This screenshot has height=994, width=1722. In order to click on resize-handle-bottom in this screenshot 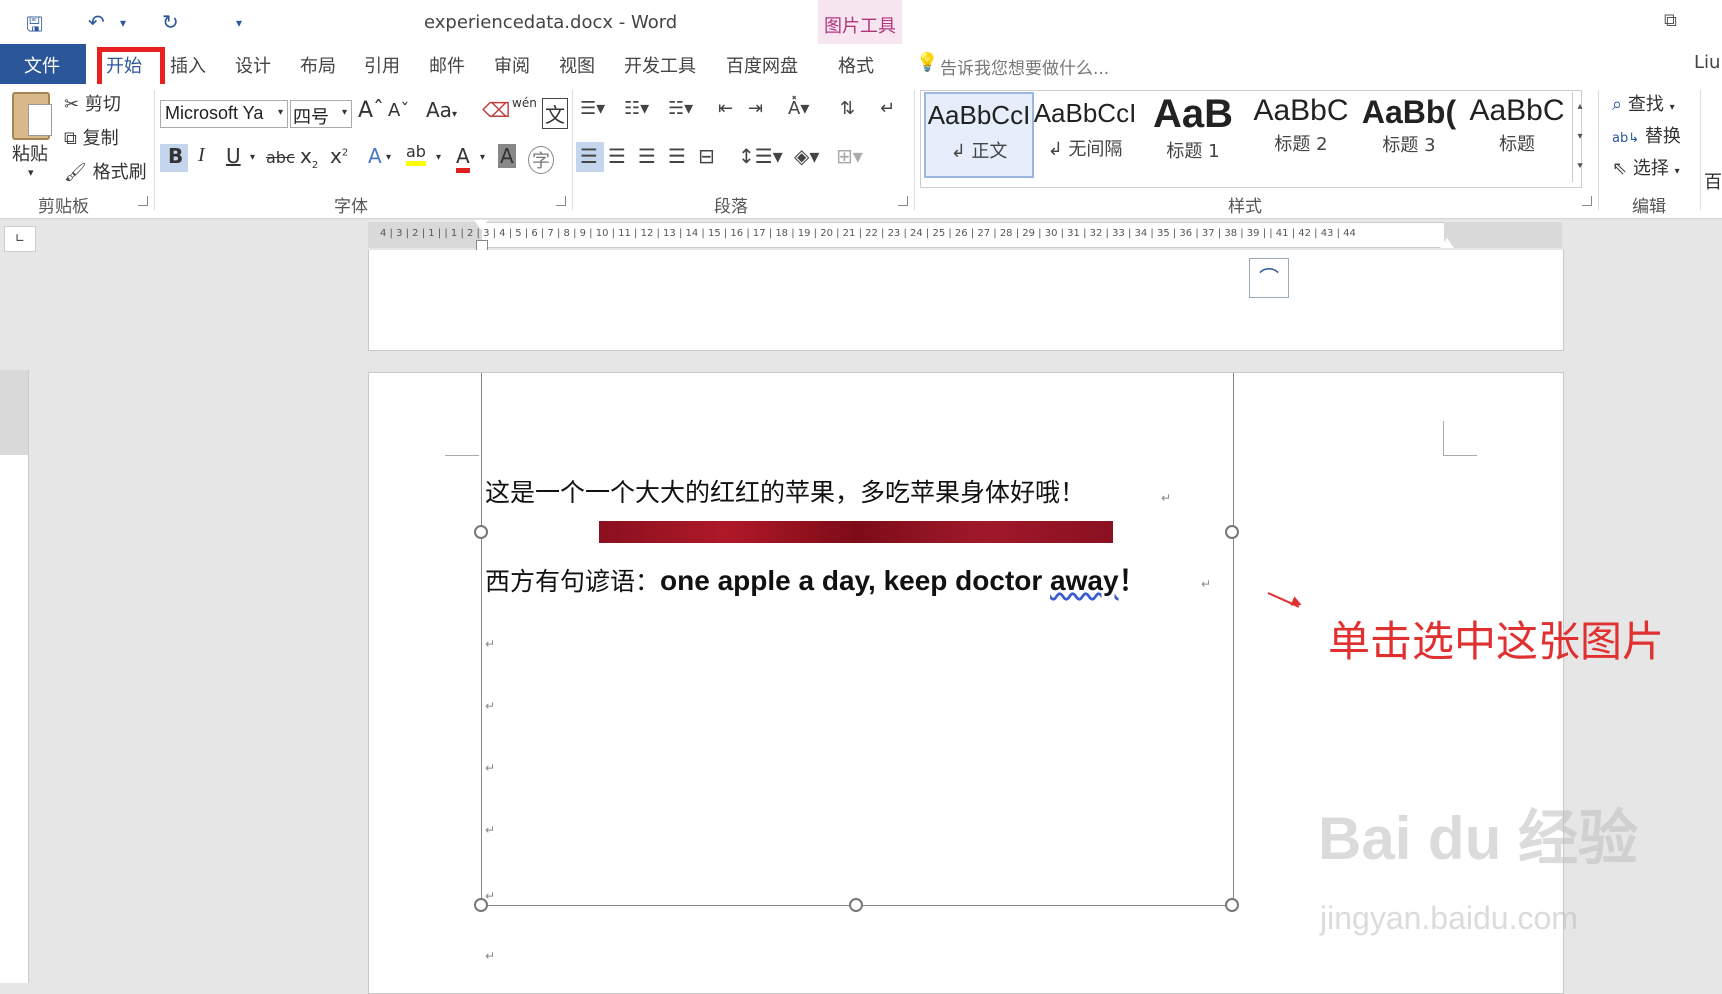, I will do `click(856, 905)`.